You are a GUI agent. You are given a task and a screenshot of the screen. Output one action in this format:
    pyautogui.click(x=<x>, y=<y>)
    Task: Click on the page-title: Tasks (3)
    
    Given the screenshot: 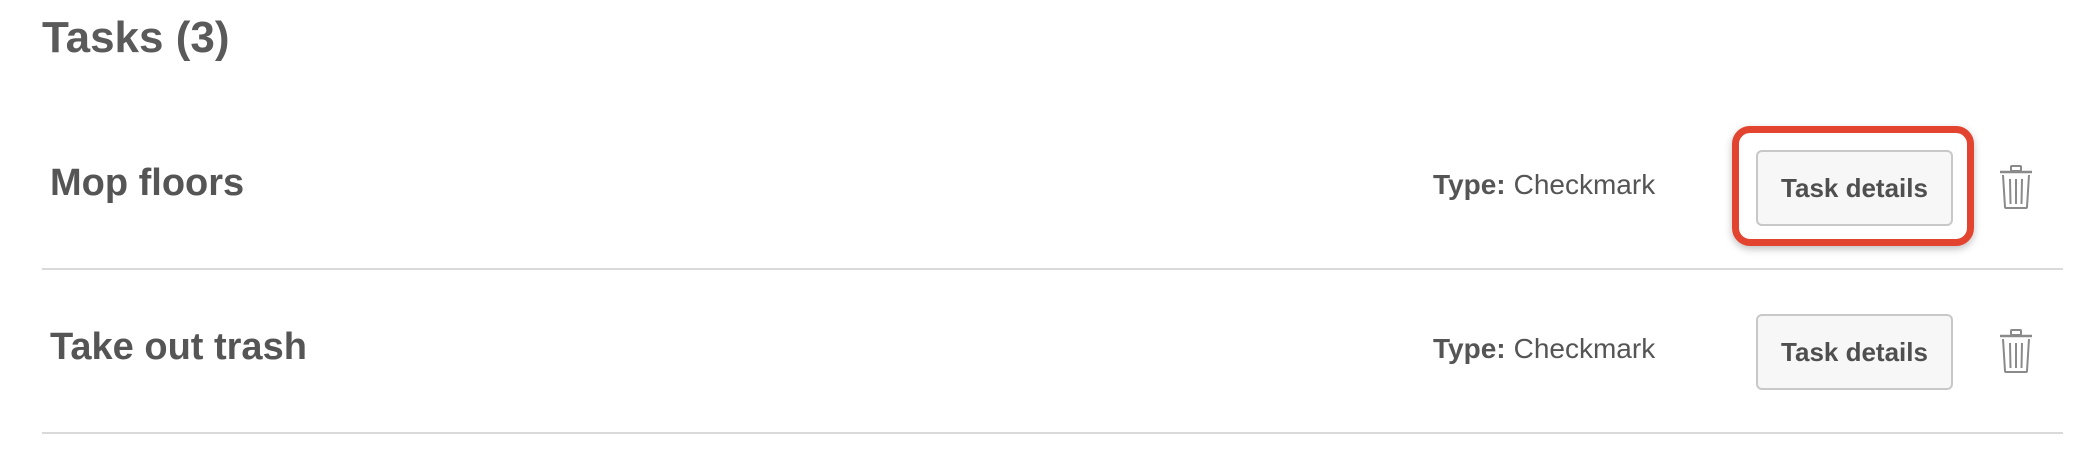 What is the action you would take?
    pyautogui.click(x=136, y=37)
    